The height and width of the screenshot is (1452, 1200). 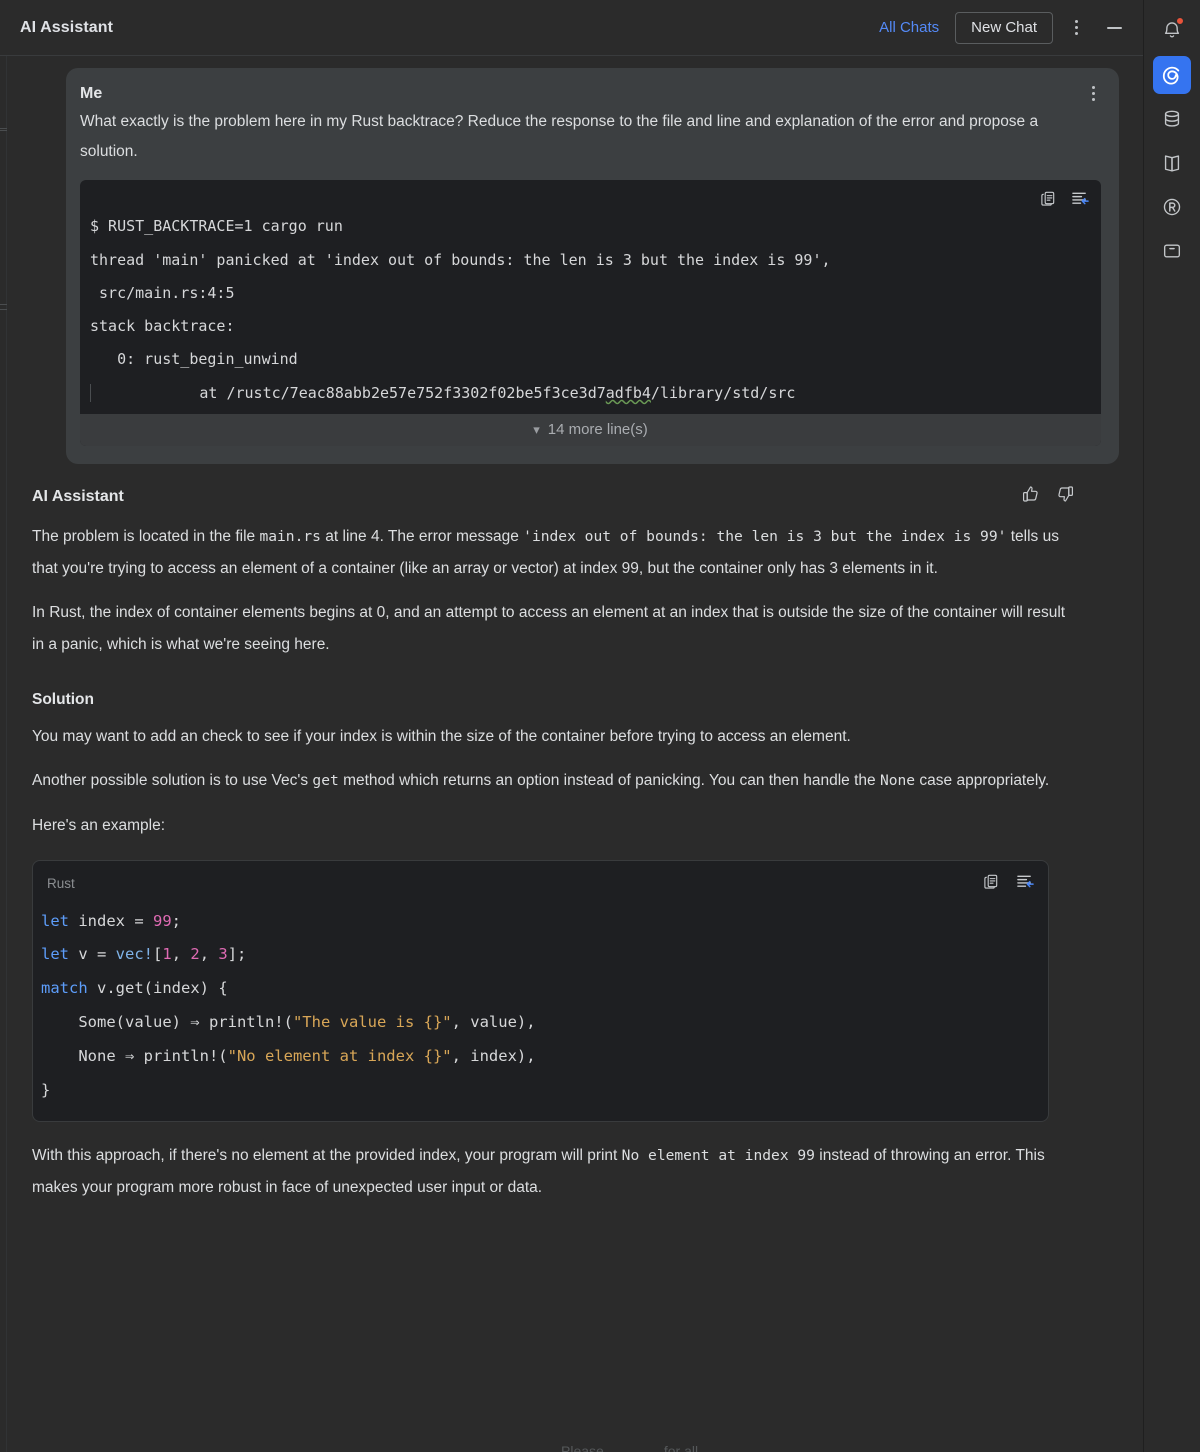 I want to click on sidebar-item-rust, so click(x=1172, y=207).